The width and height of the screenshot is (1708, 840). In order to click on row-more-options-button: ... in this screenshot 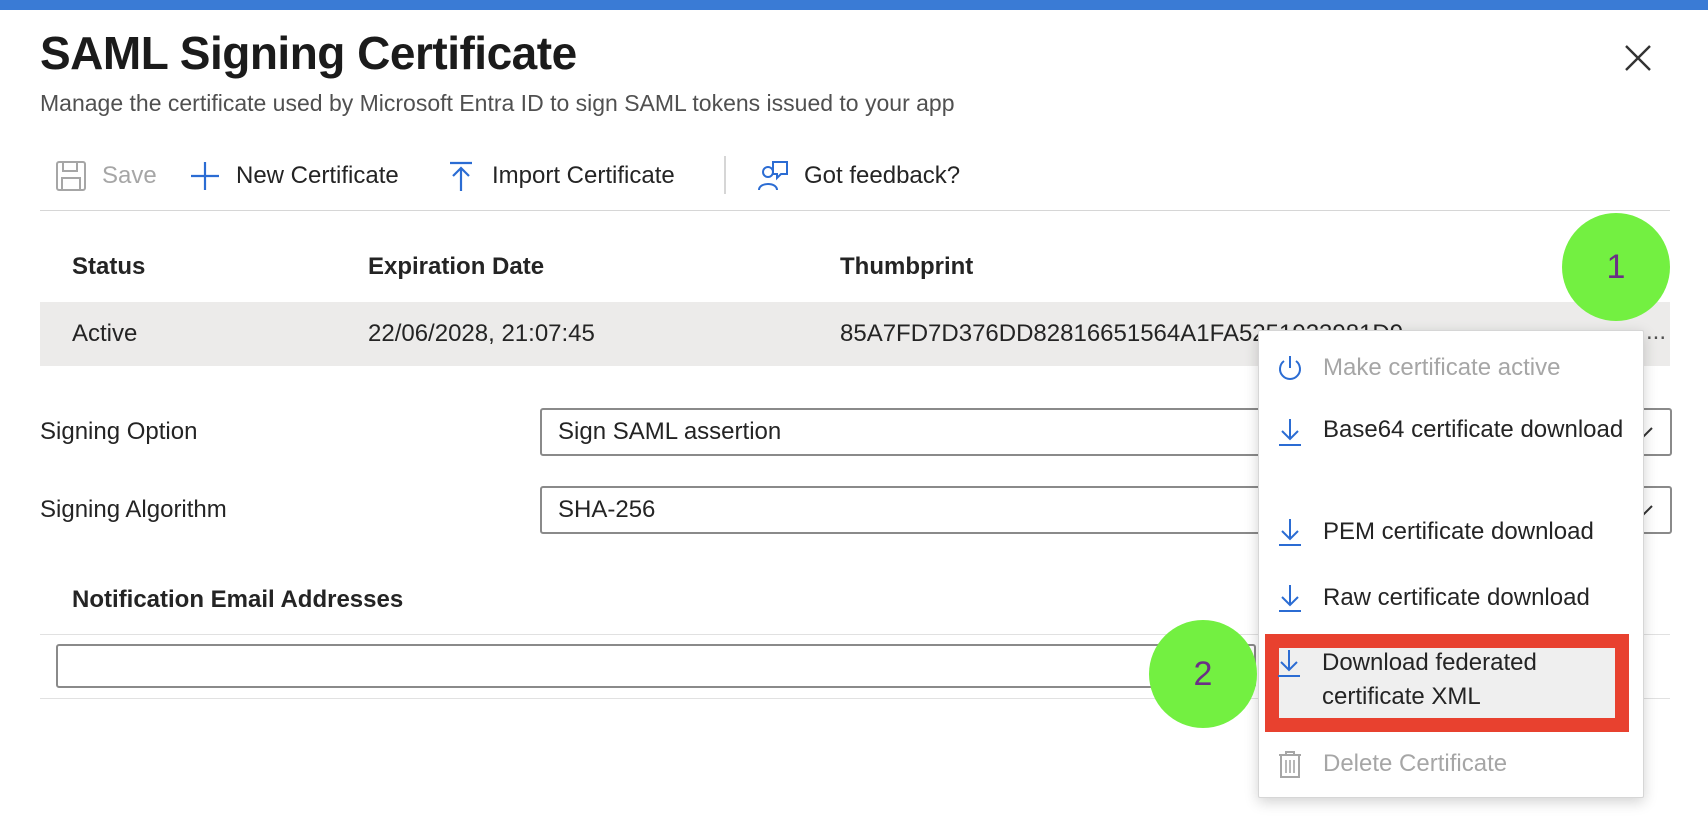, I will do `click(1656, 332)`.